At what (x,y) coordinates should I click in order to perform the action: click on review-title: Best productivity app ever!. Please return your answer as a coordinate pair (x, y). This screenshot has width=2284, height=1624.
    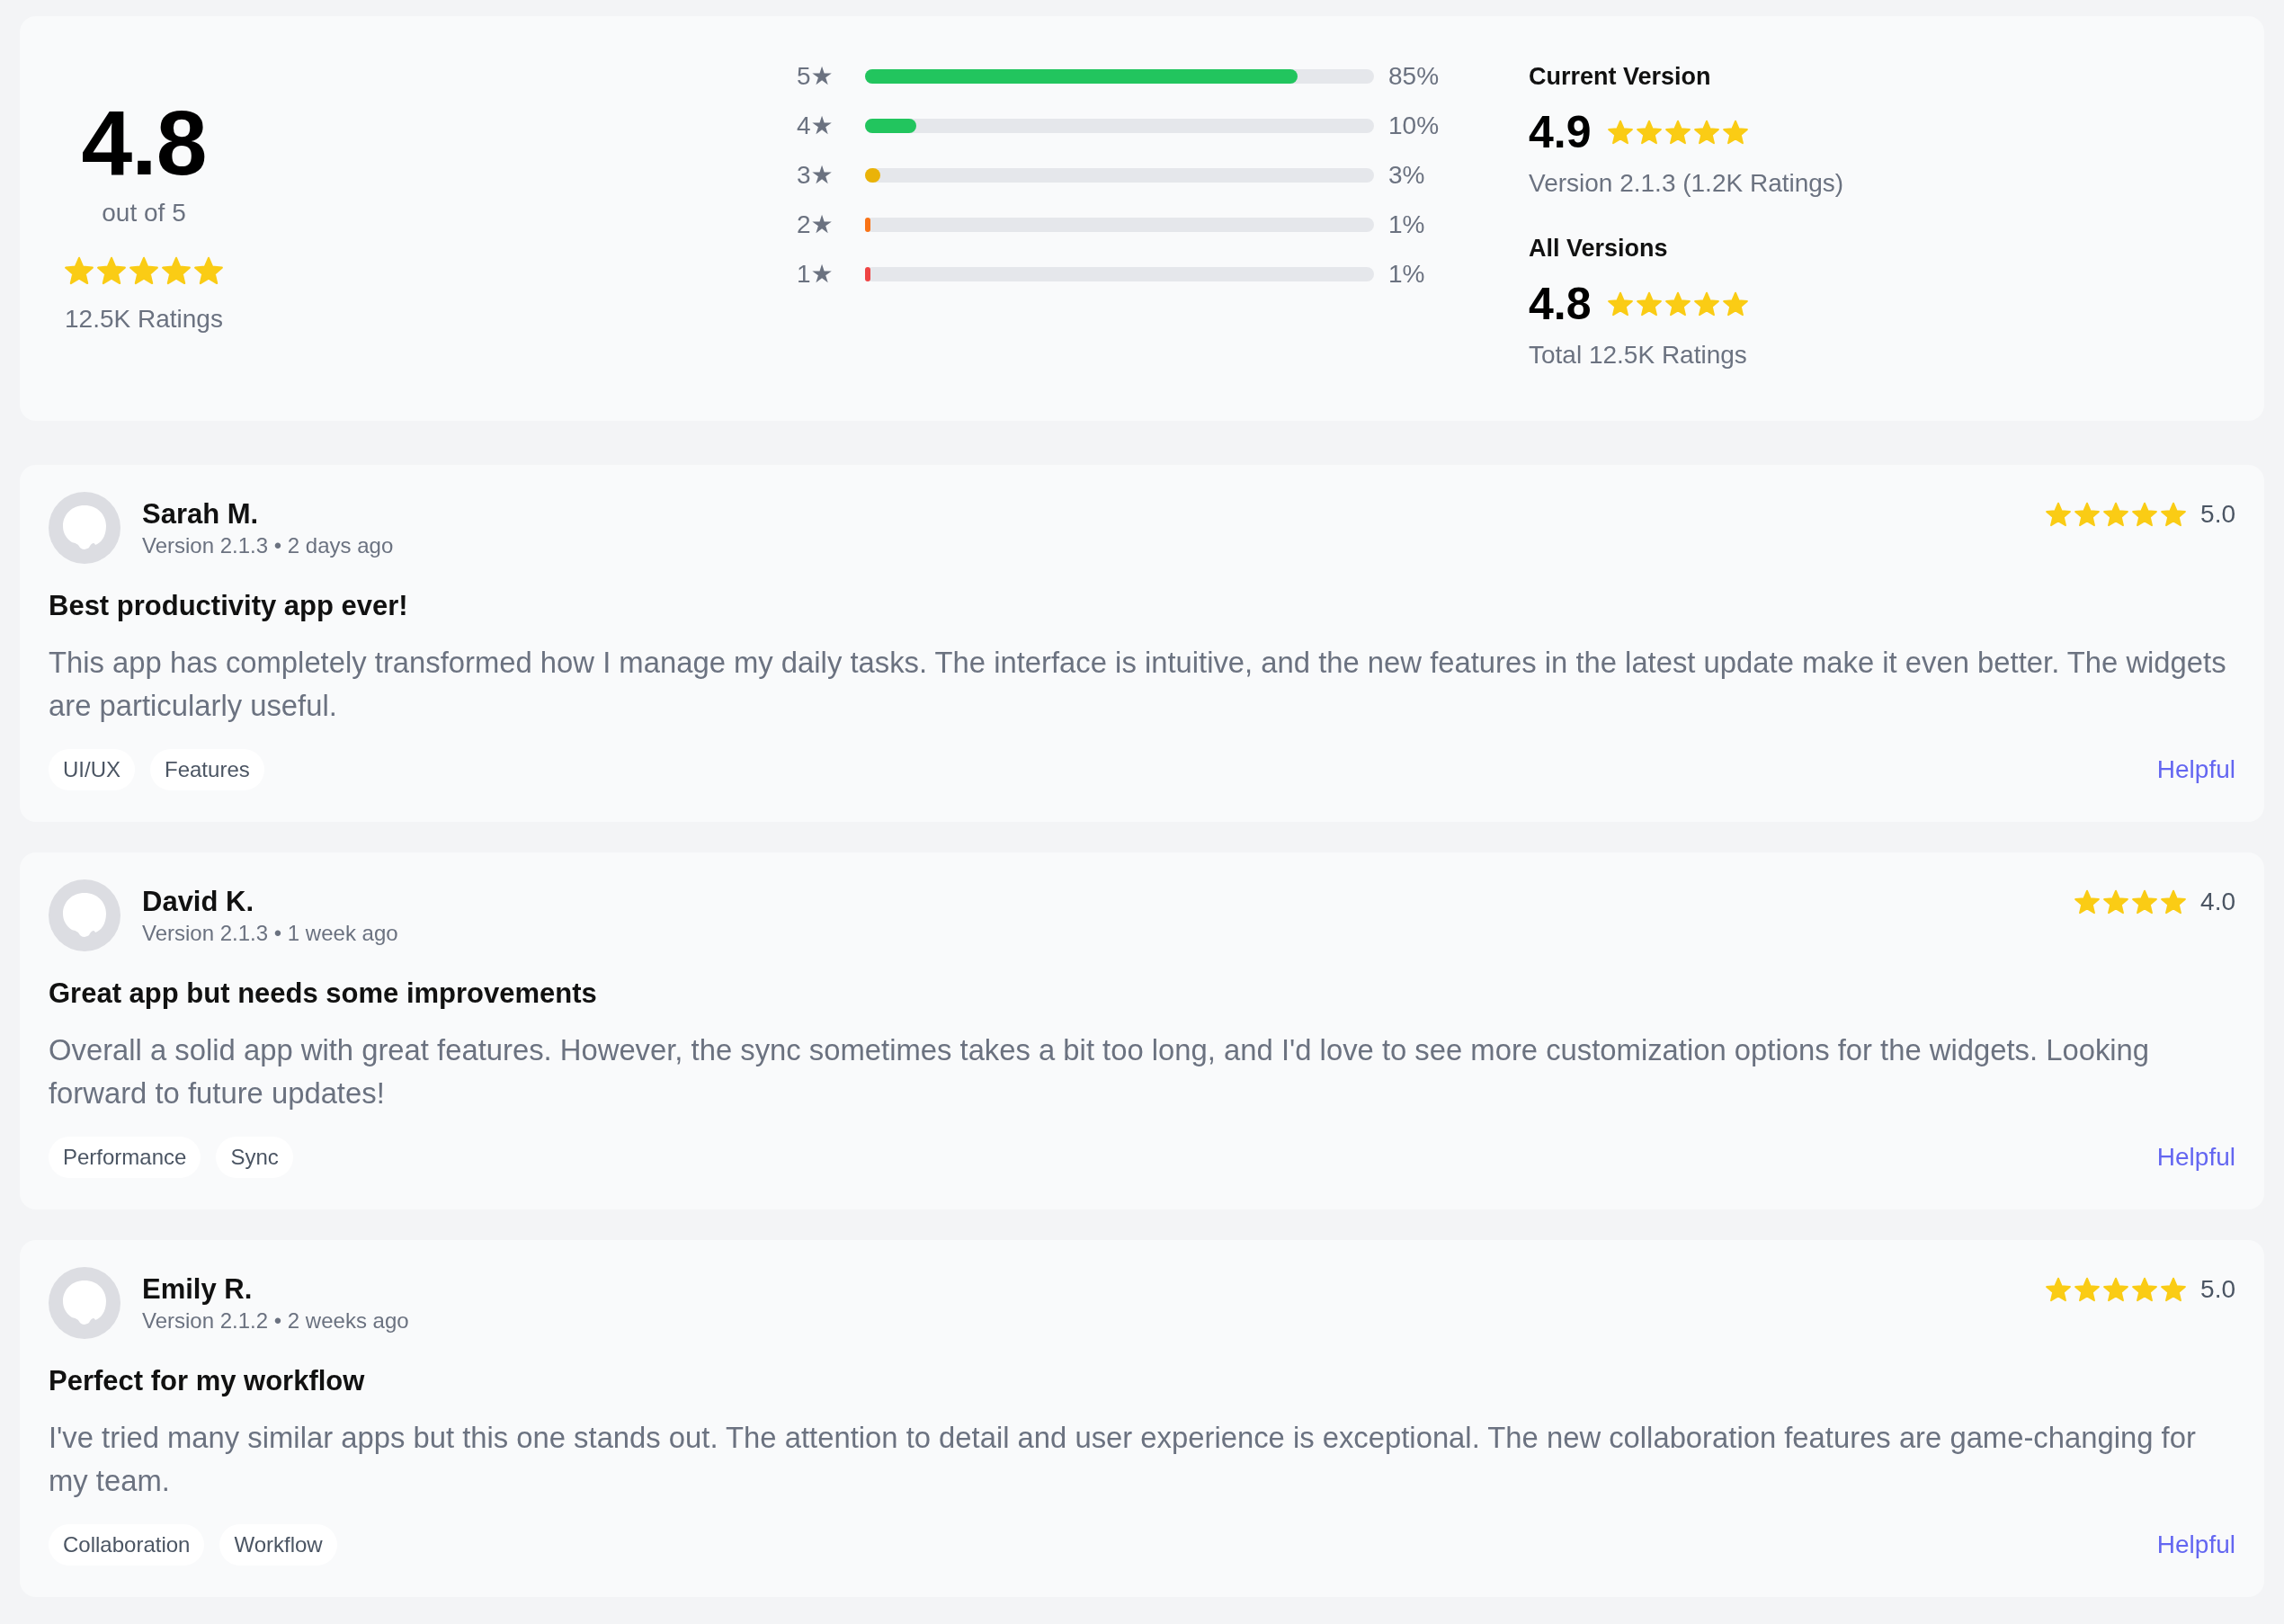
    Looking at the image, I should click on (229, 605).